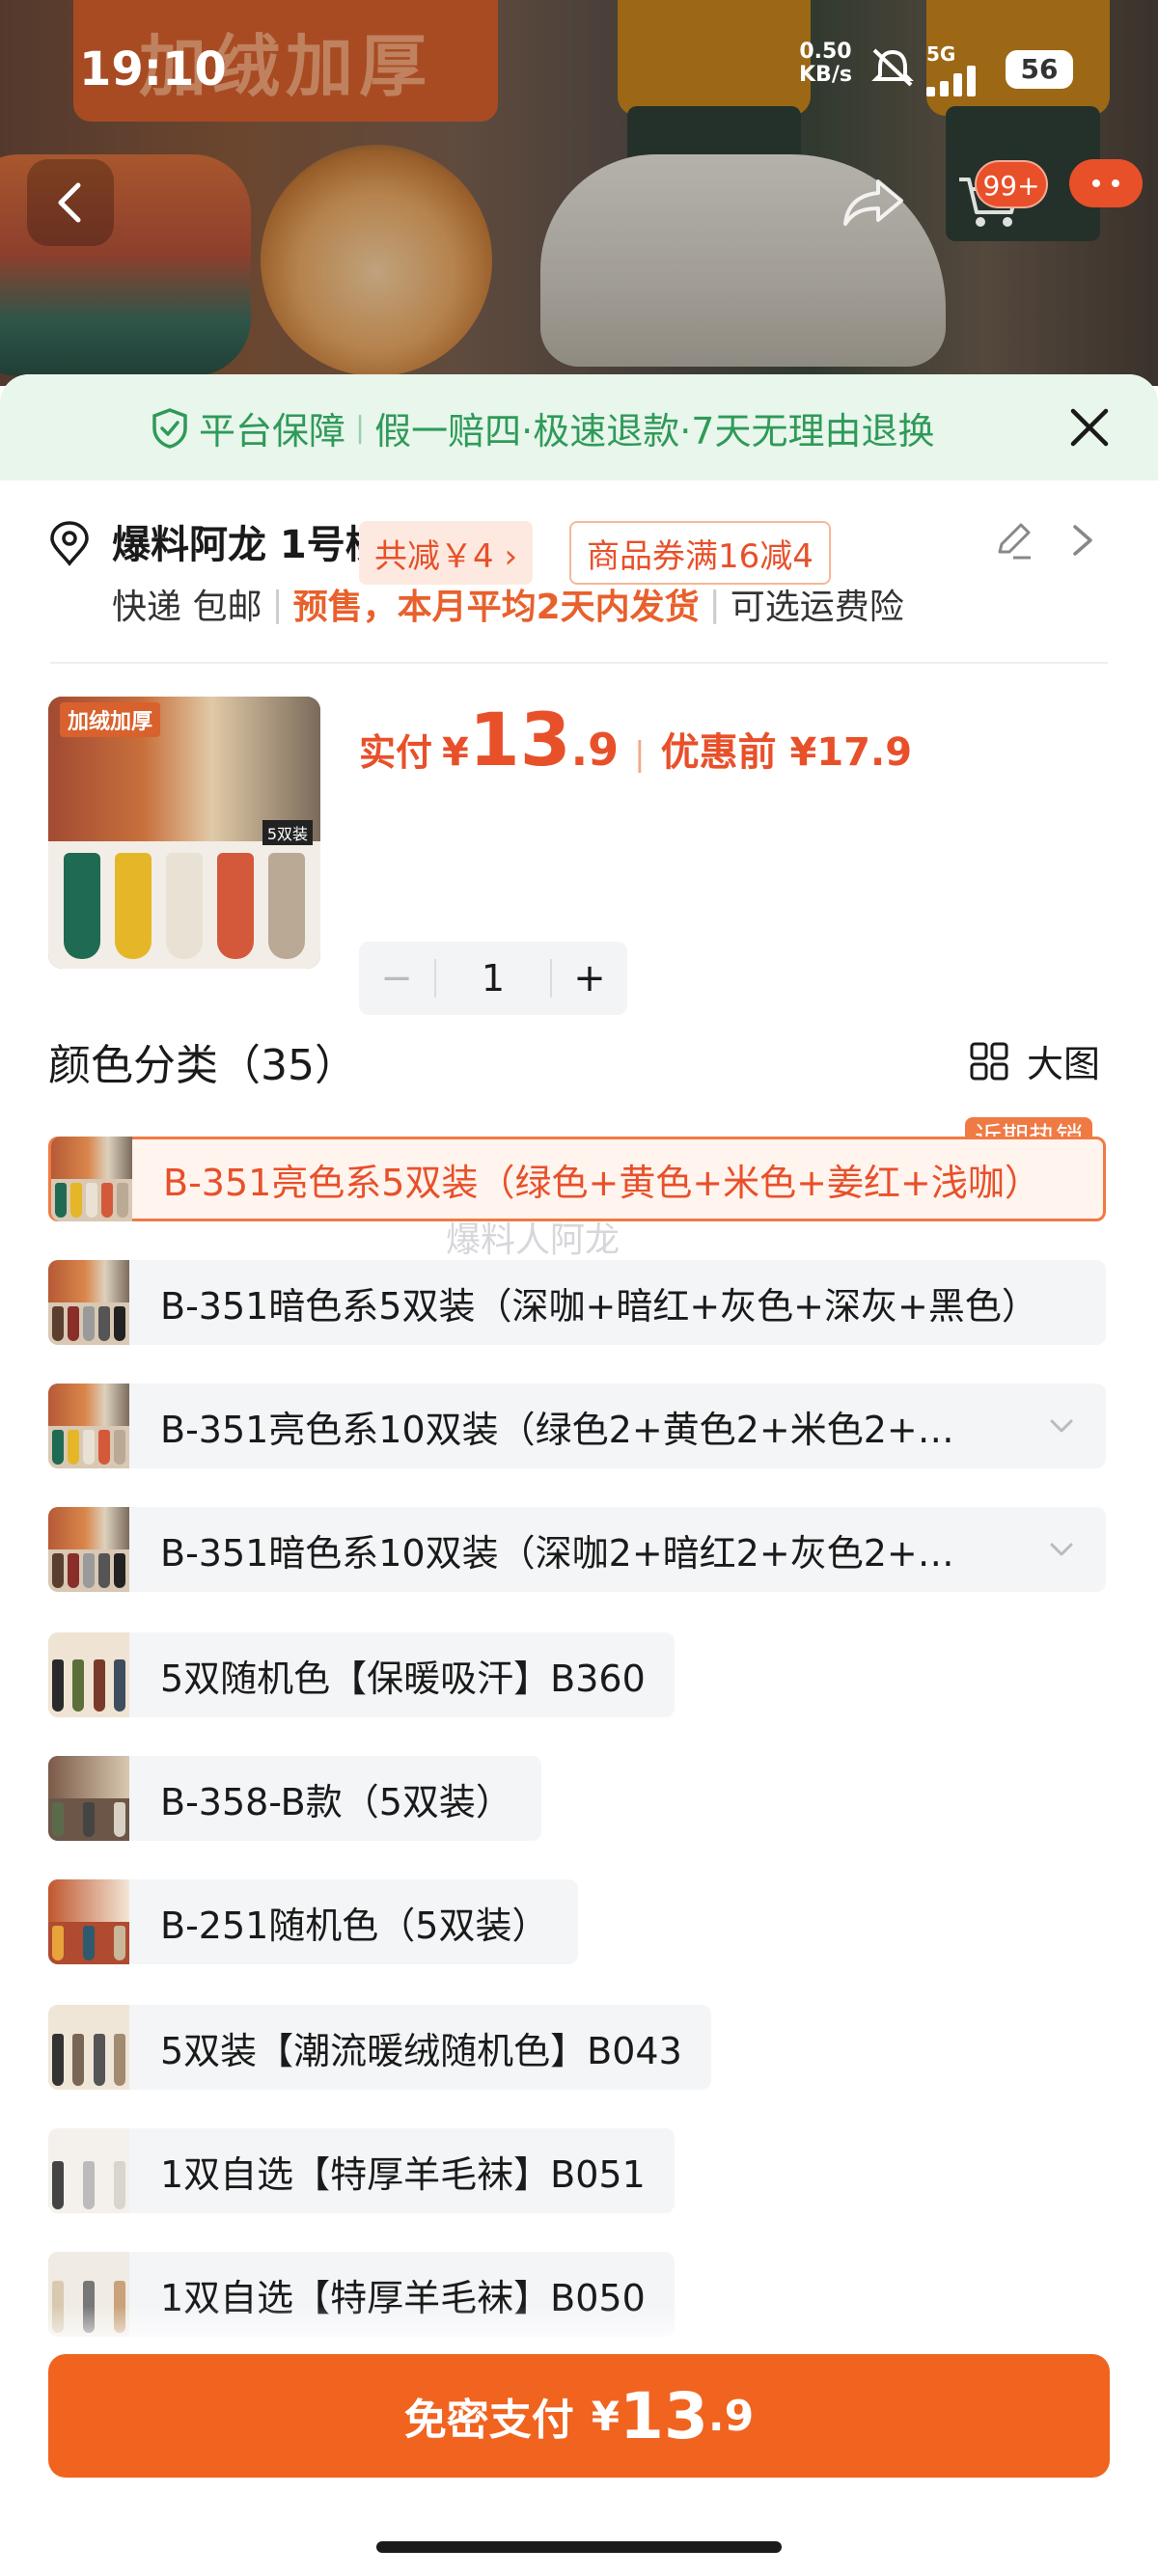 The width and height of the screenshot is (1158, 2576). Describe the element at coordinates (496, 608) in the screenshot. I see `presale-note: 预售，本月平均2天内发货` at that location.